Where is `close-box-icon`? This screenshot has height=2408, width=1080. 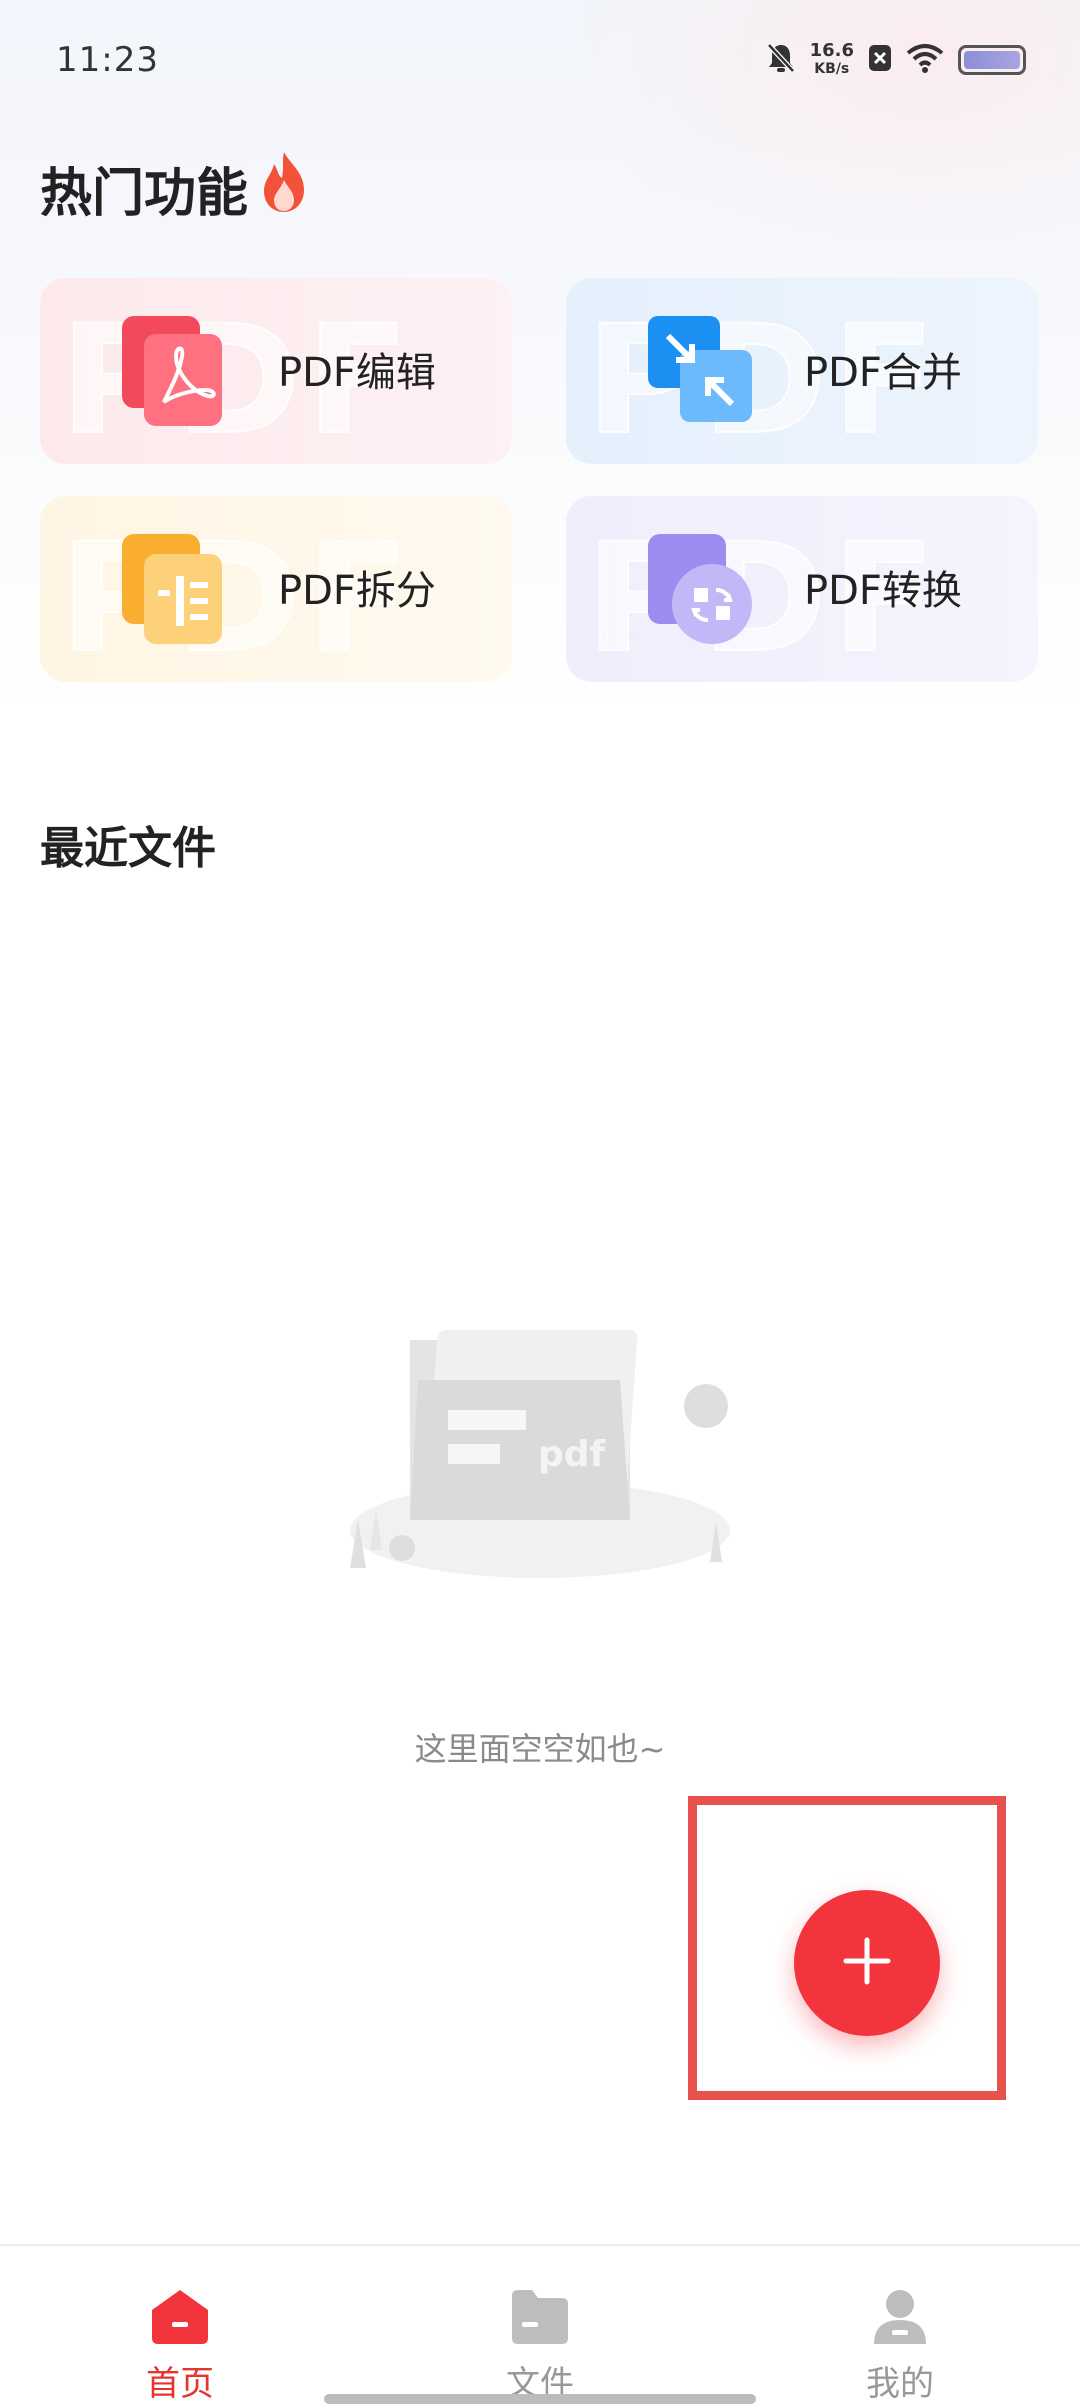 close-box-icon is located at coordinates (880, 60).